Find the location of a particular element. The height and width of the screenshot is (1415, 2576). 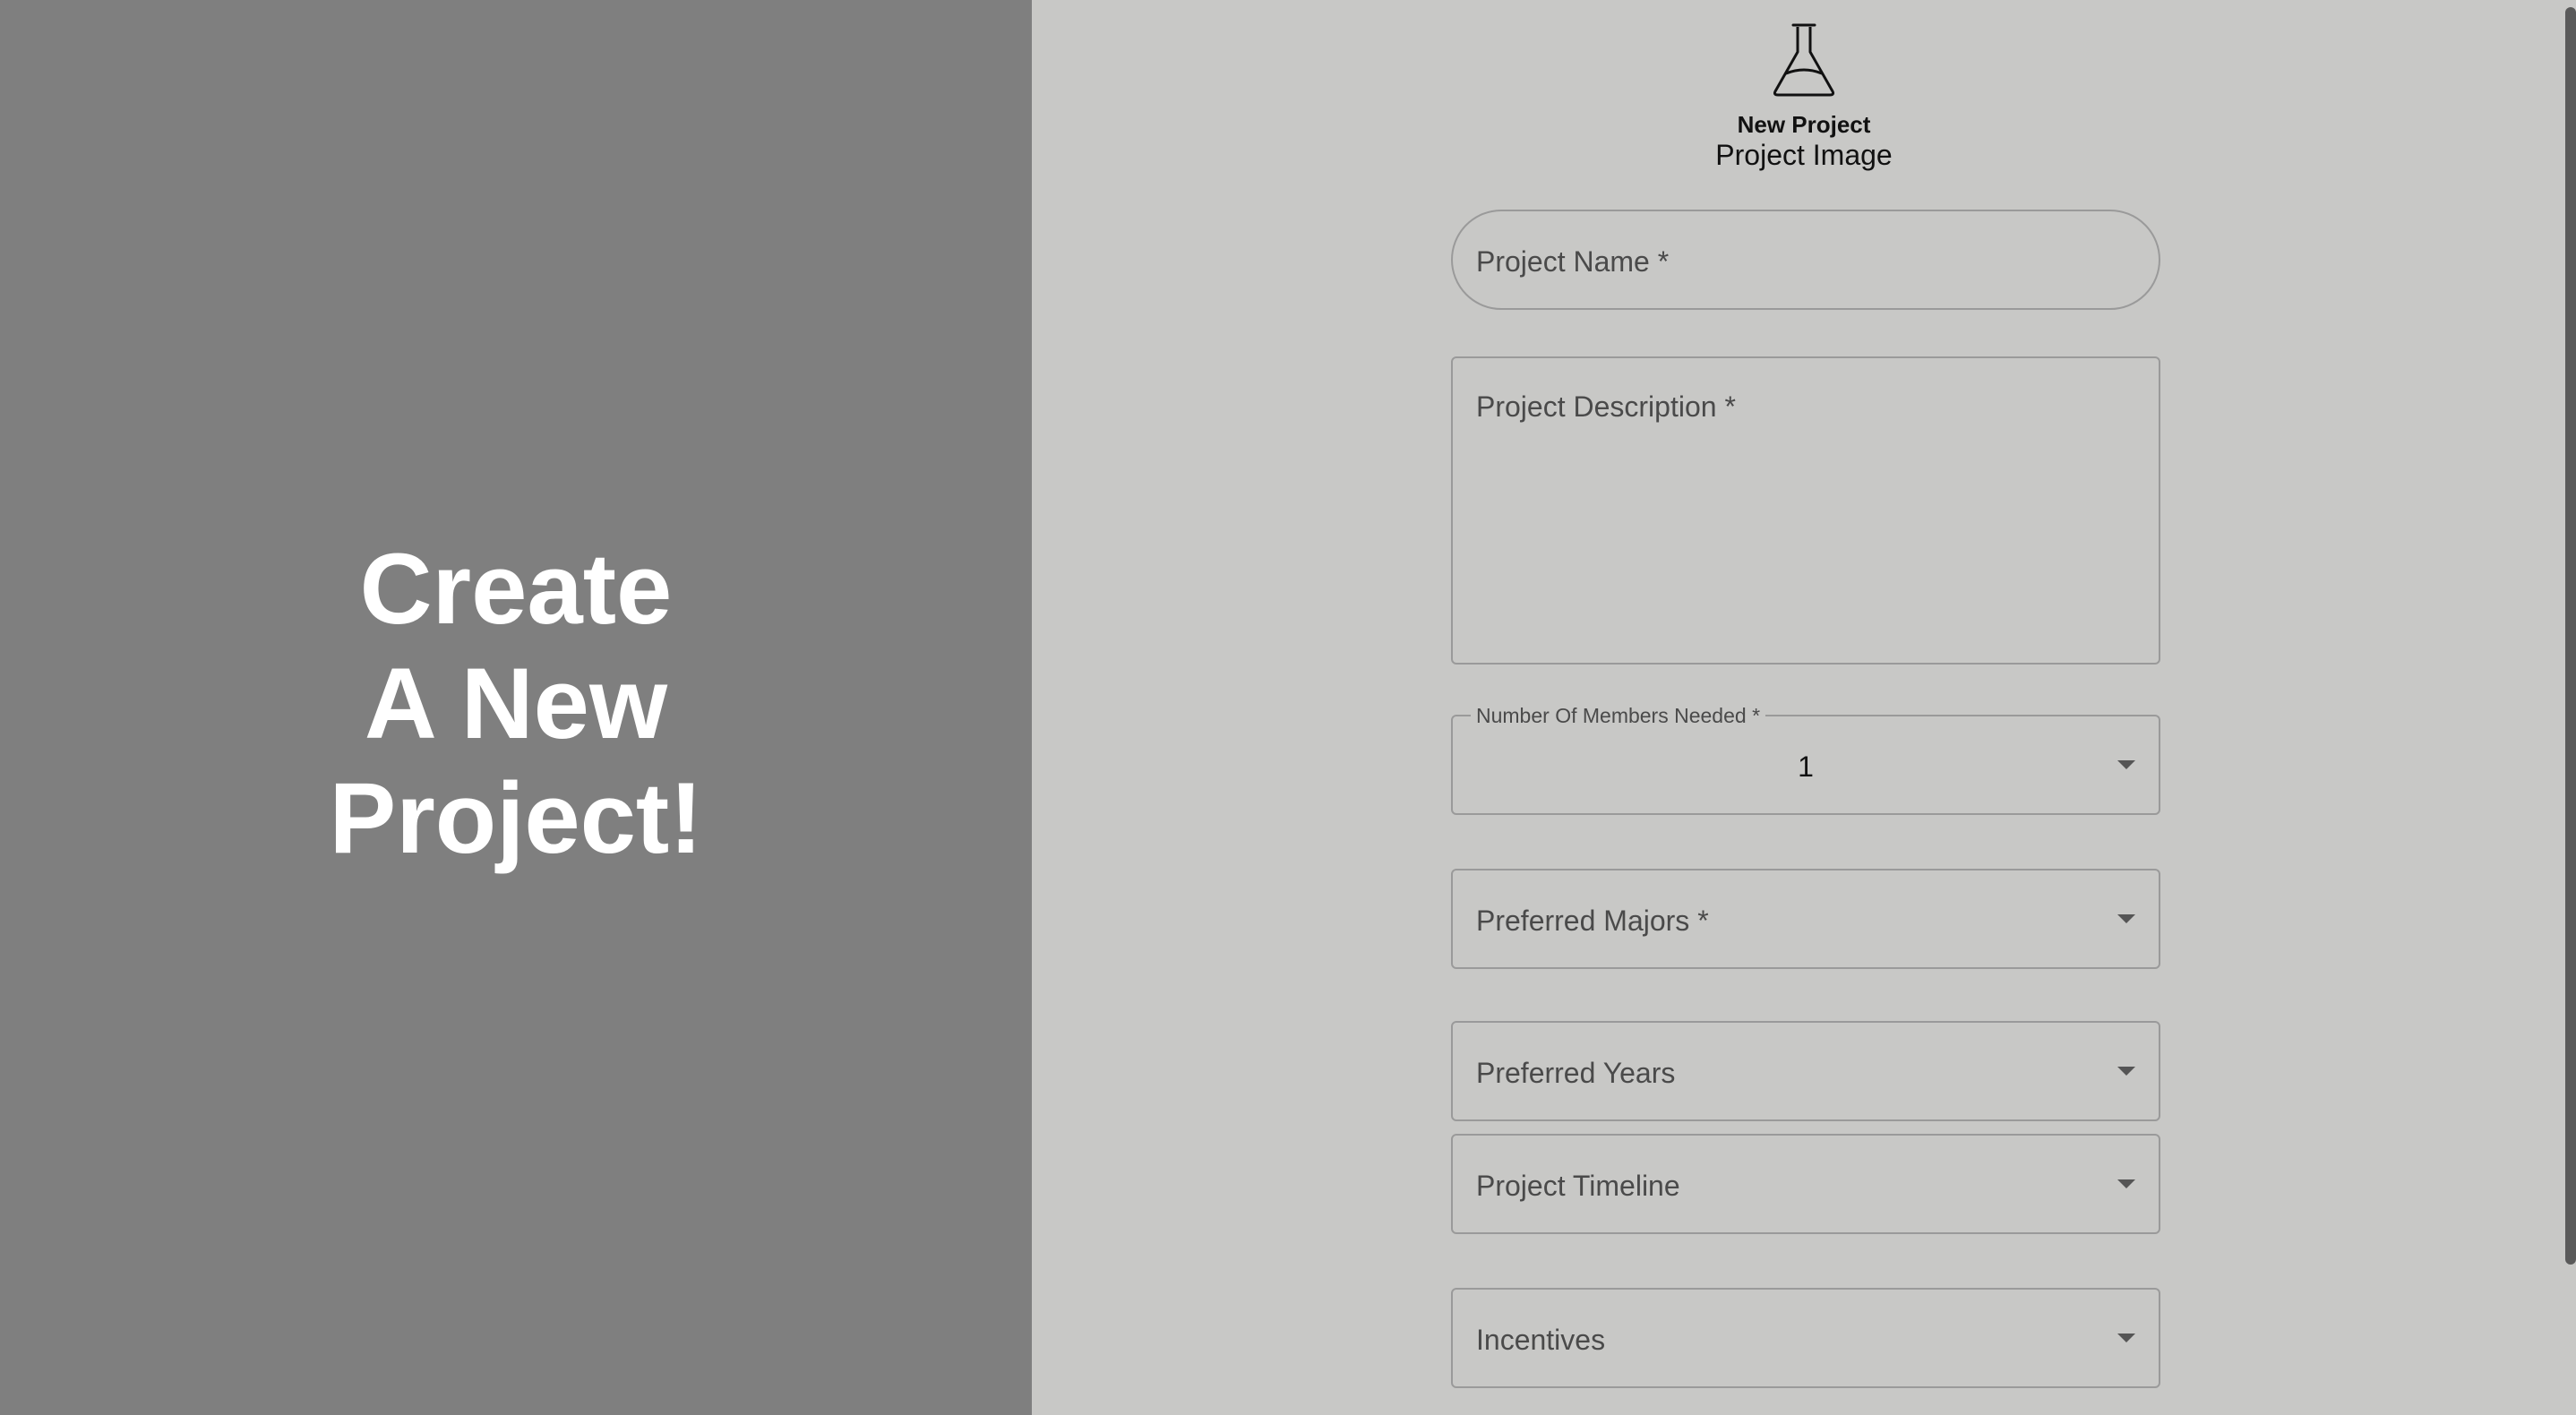

incentives-label: Incentives is located at coordinates (1541, 1340).